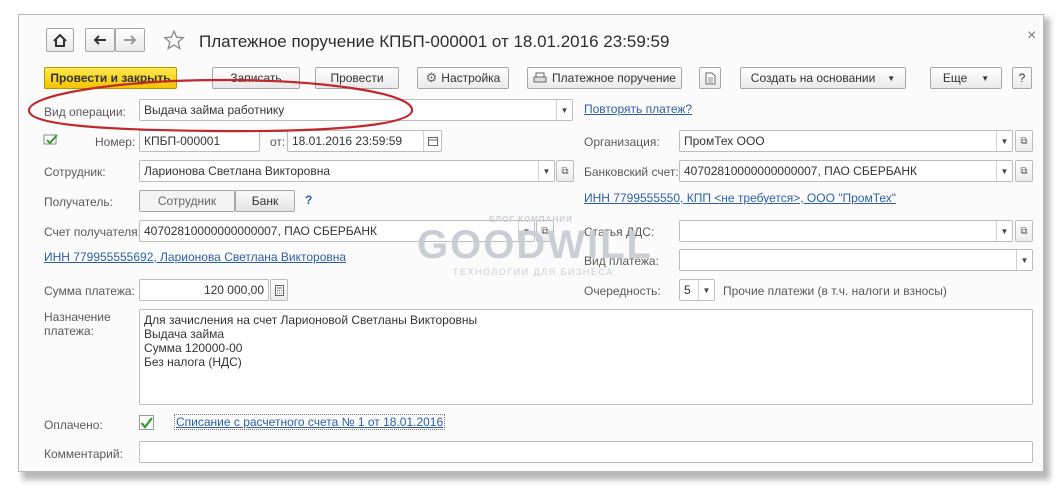 The width and height of the screenshot is (1062, 493). Describe the element at coordinates (237, 171) in the screenshot. I see `employee-value: Ларионова Светлана Викторовна` at that location.